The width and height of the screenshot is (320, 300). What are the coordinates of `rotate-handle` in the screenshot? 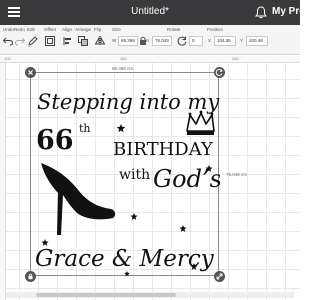 It's located at (219, 72).